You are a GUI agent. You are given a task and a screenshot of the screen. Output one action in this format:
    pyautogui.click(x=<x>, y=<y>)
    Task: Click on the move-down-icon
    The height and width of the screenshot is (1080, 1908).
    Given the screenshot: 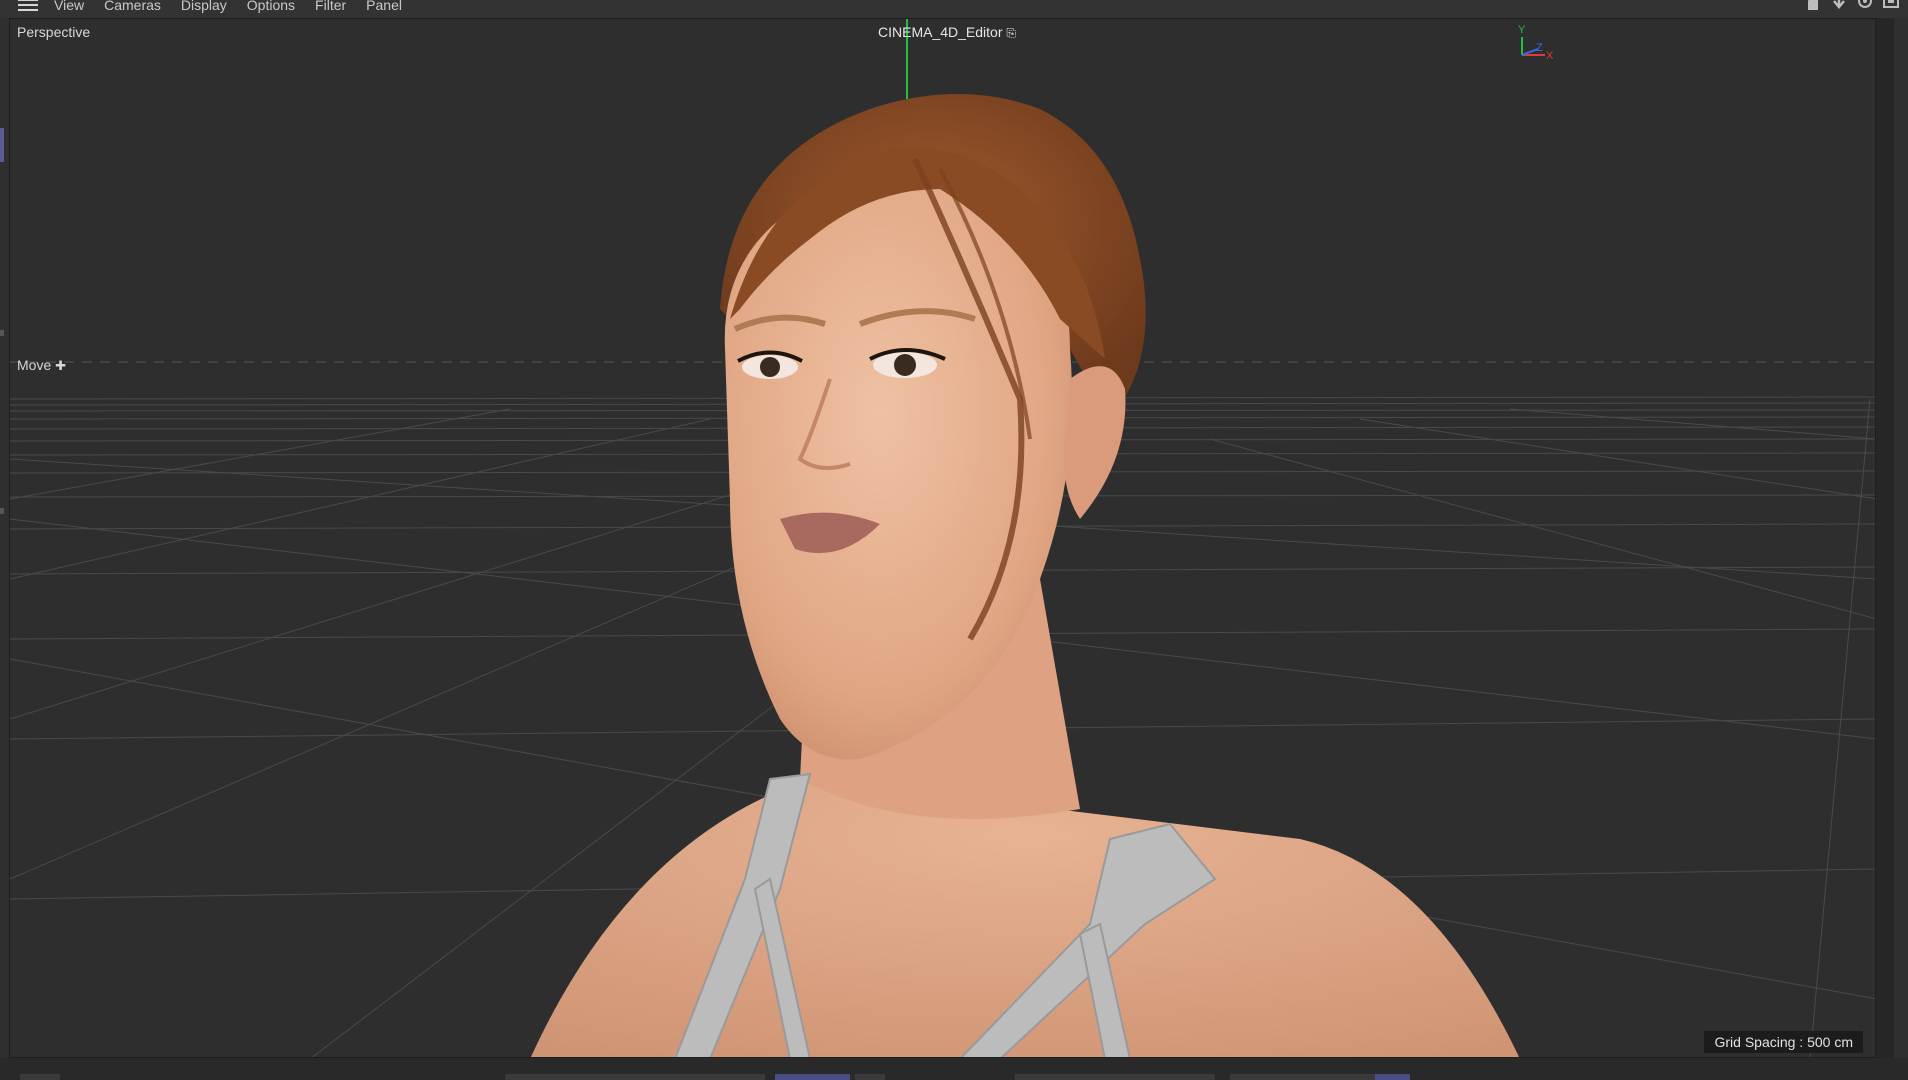 What is the action you would take?
    pyautogui.click(x=1839, y=5)
    